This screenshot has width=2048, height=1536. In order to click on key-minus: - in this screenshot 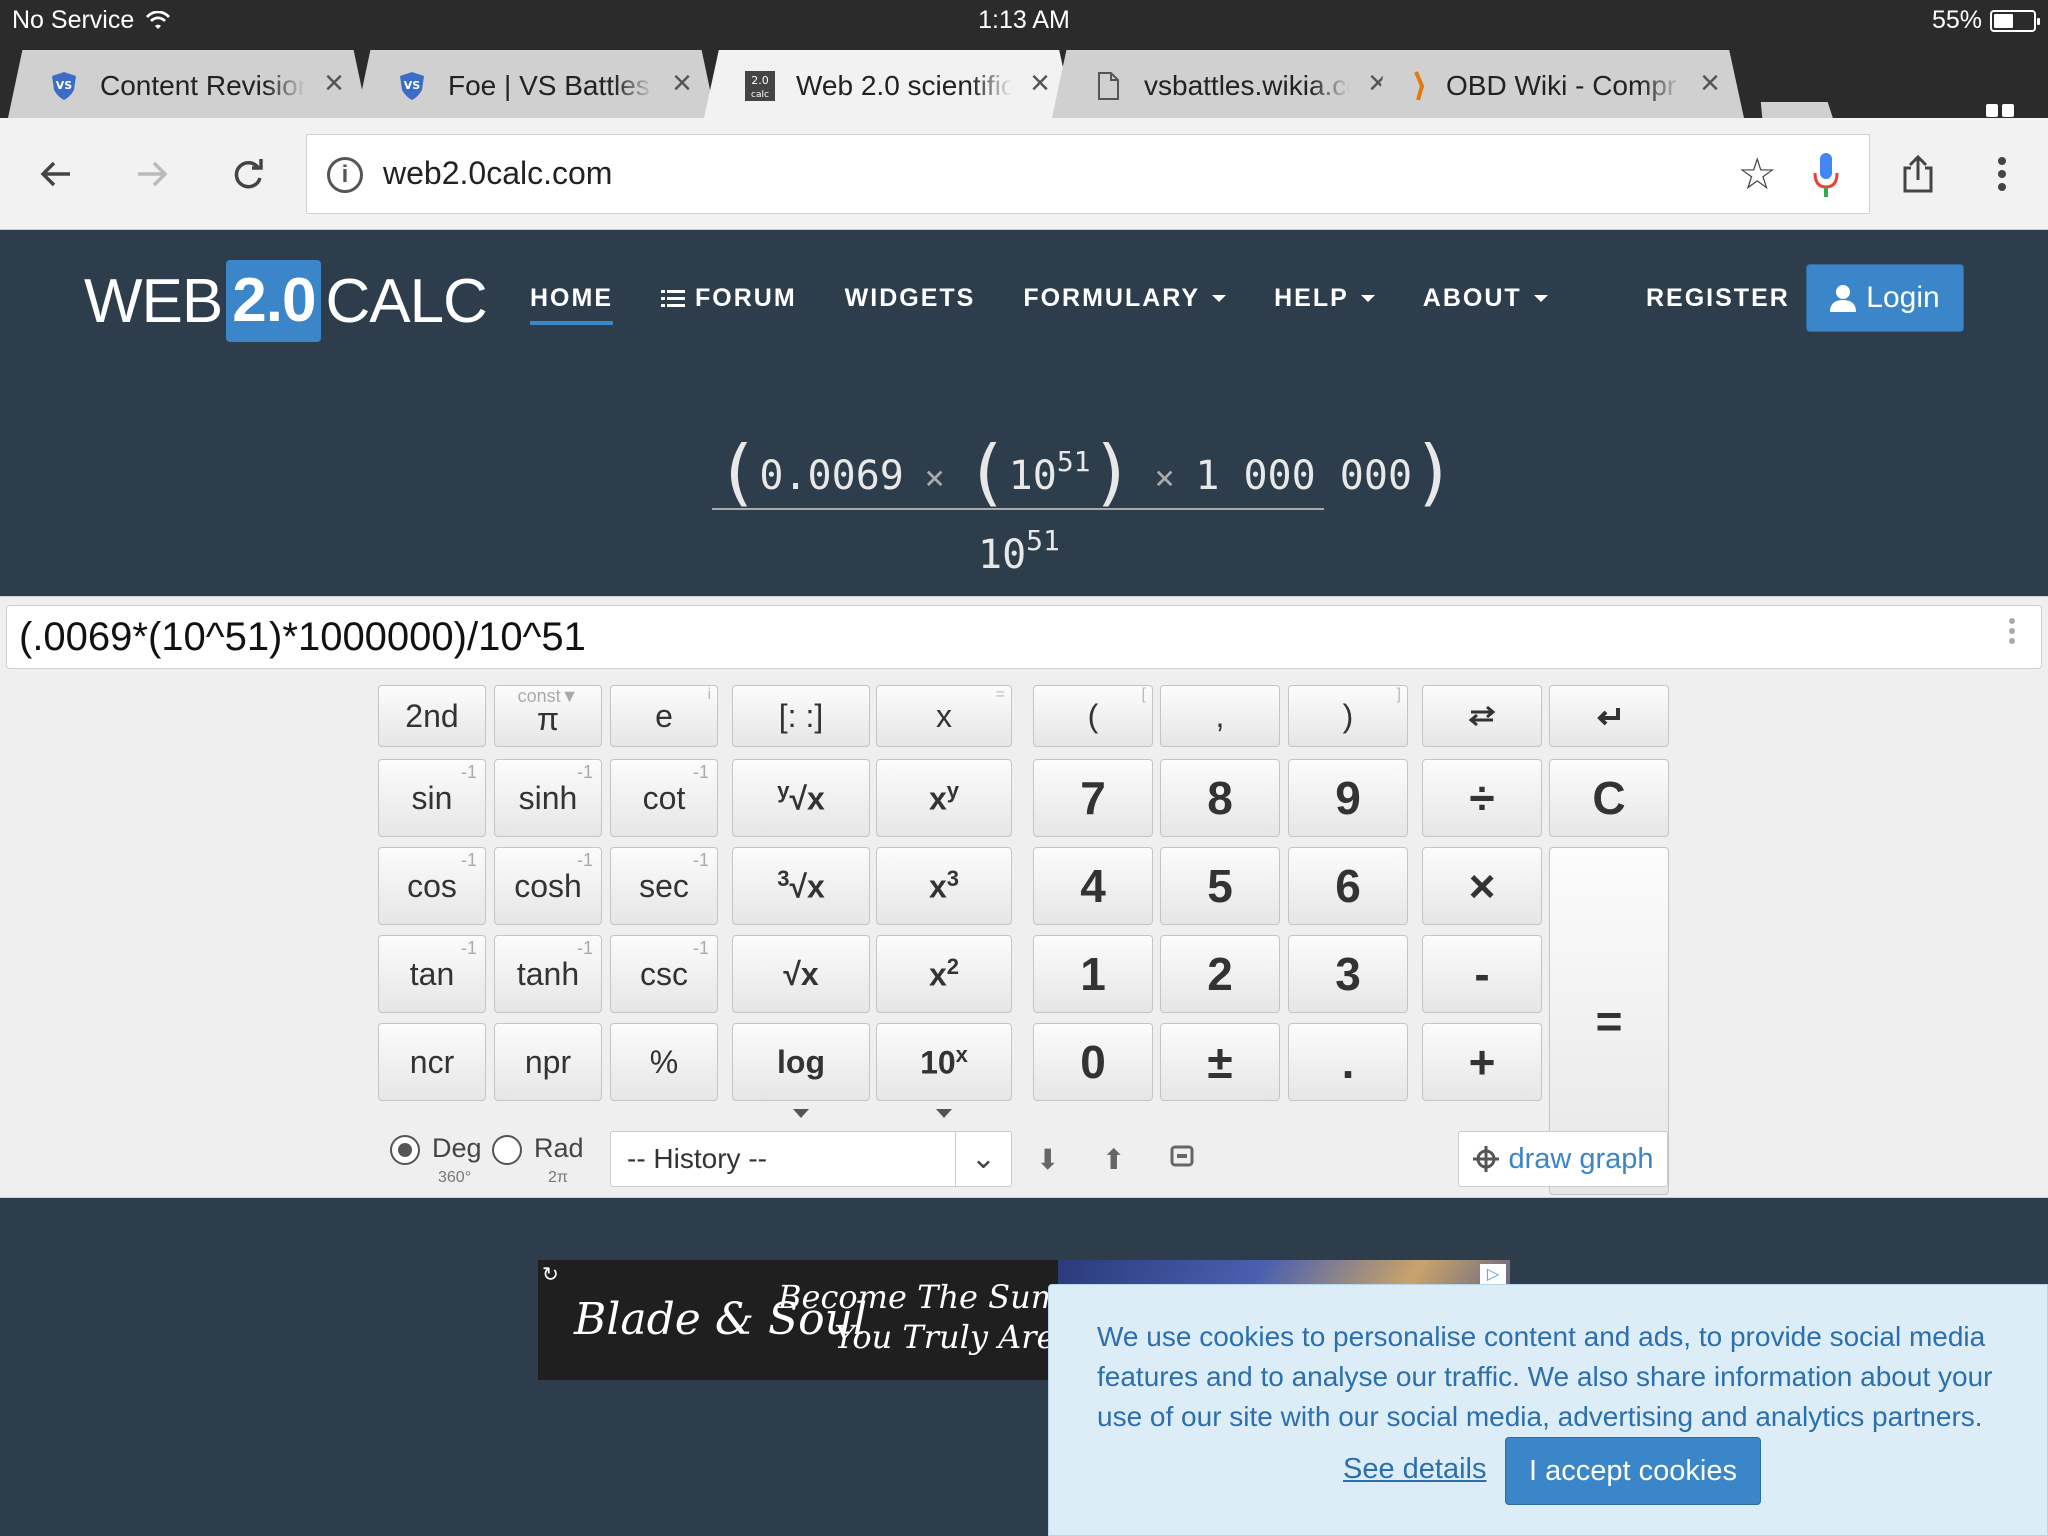, I will do `click(1482, 974)`.